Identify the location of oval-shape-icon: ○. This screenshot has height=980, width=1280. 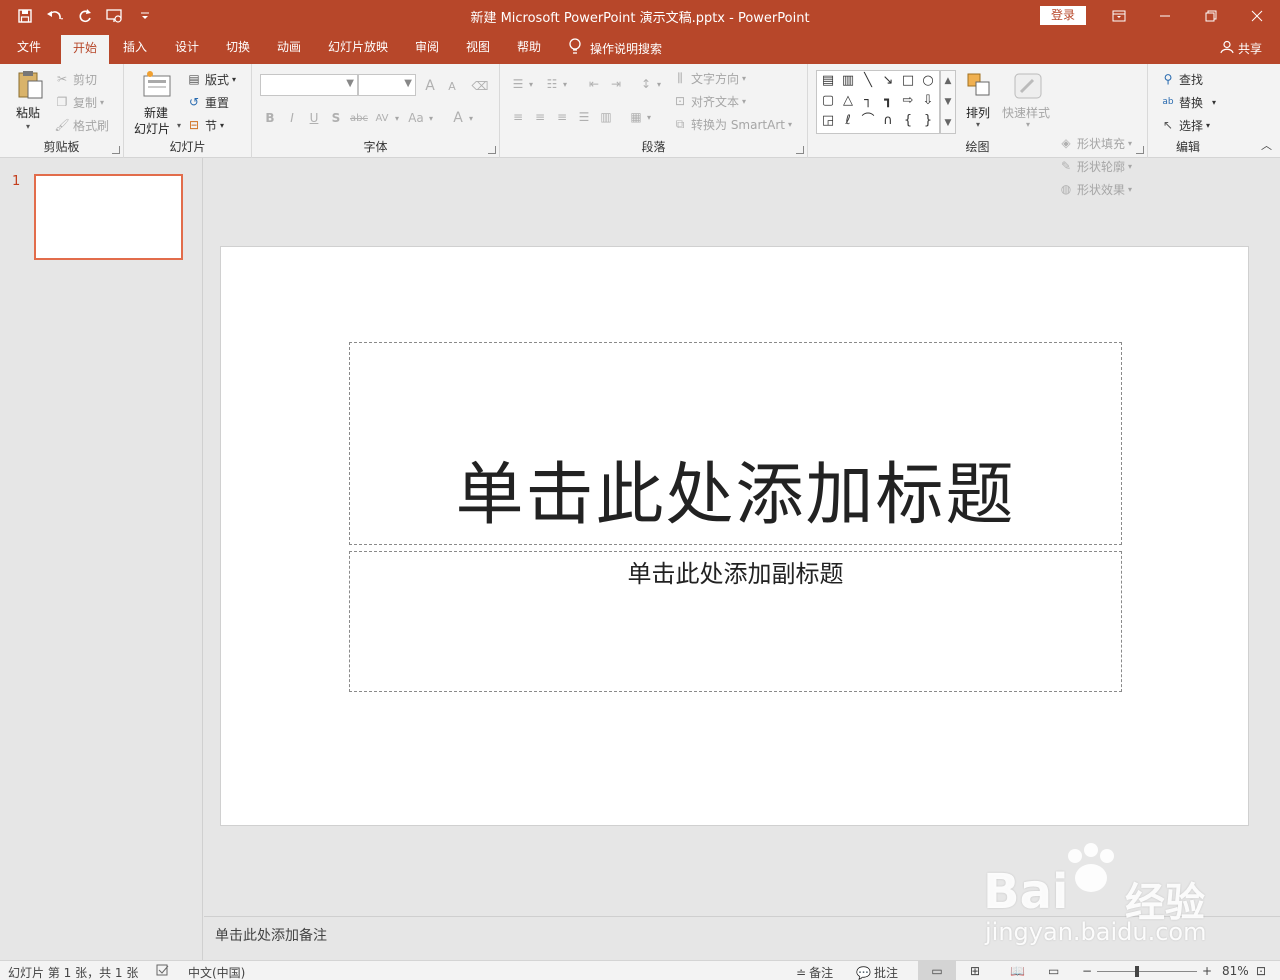
(928, 81).